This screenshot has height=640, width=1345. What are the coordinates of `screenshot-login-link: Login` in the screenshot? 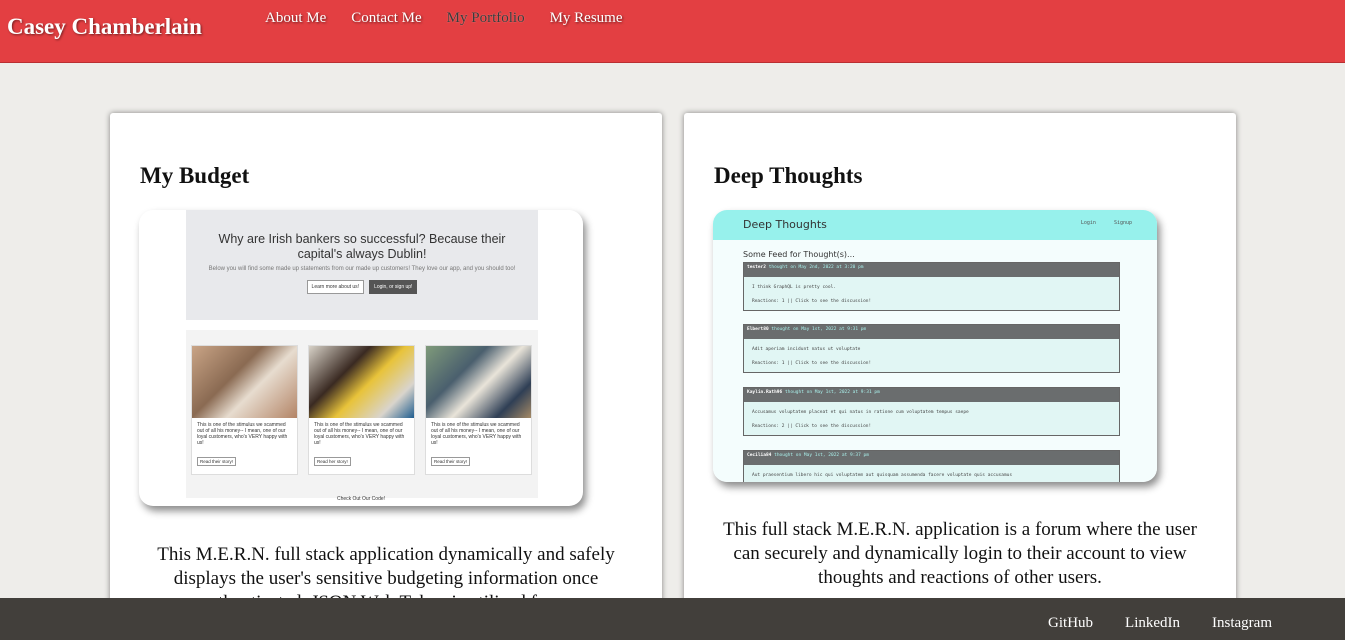 It's located at (1088, 223).